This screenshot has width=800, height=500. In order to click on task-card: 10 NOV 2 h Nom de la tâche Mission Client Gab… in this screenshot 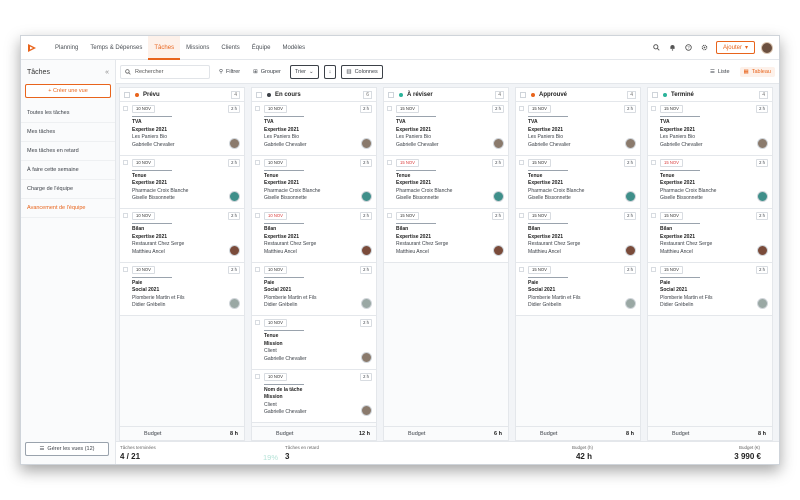, I will do `click(314, 396)`.